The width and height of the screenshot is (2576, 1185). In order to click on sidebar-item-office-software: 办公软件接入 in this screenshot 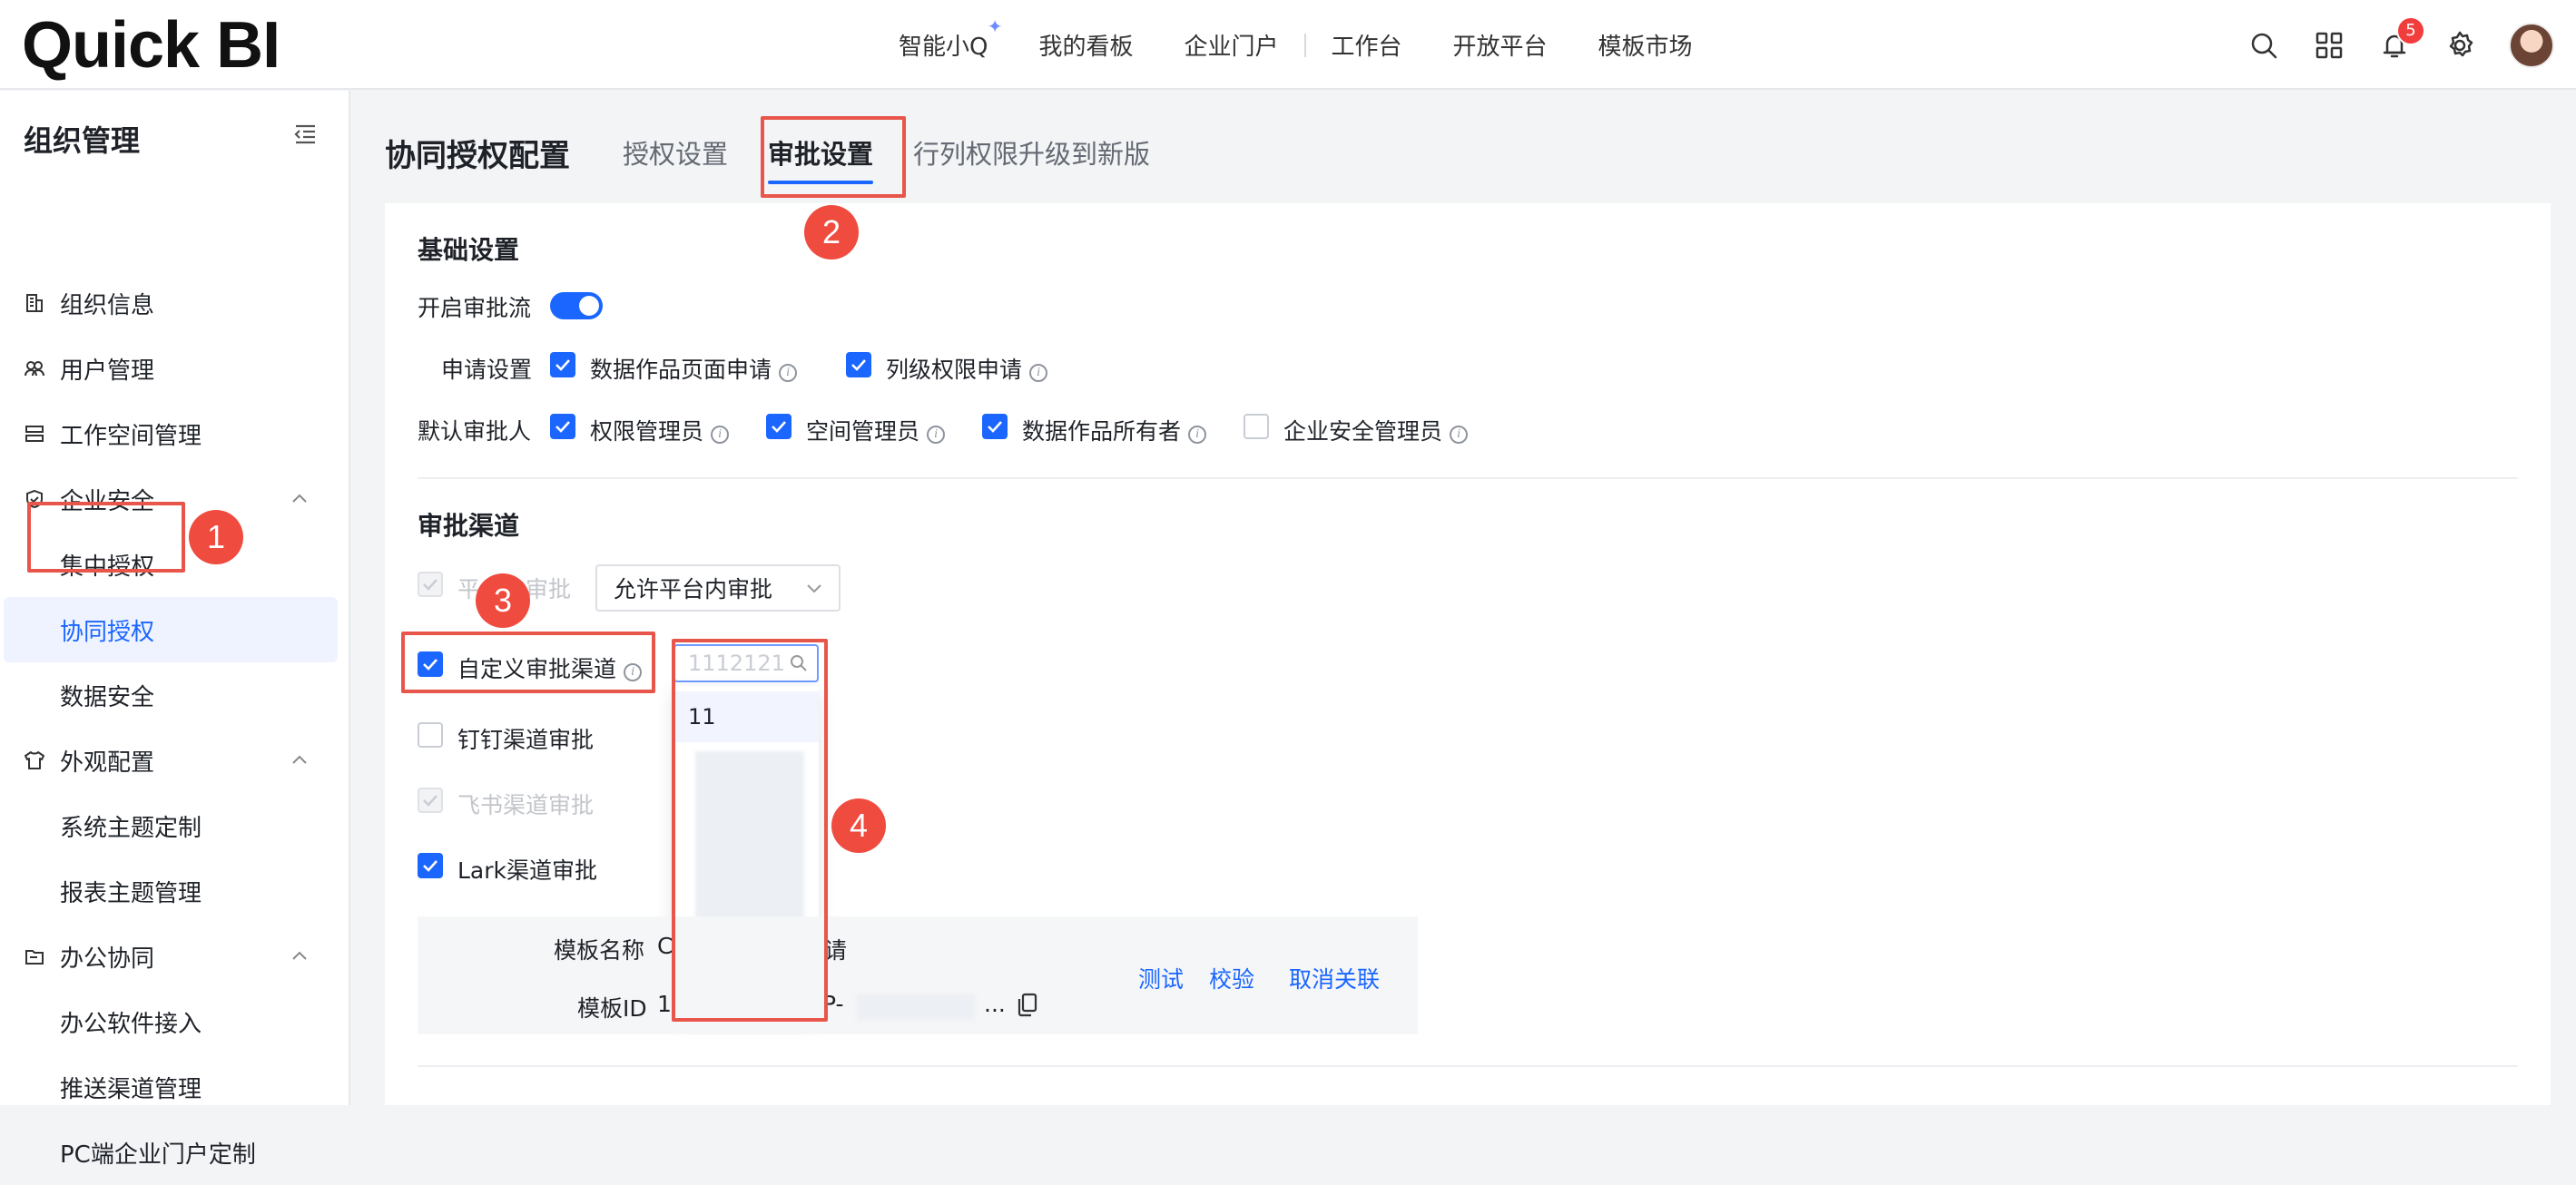, I will do `click(175, 1022)`.